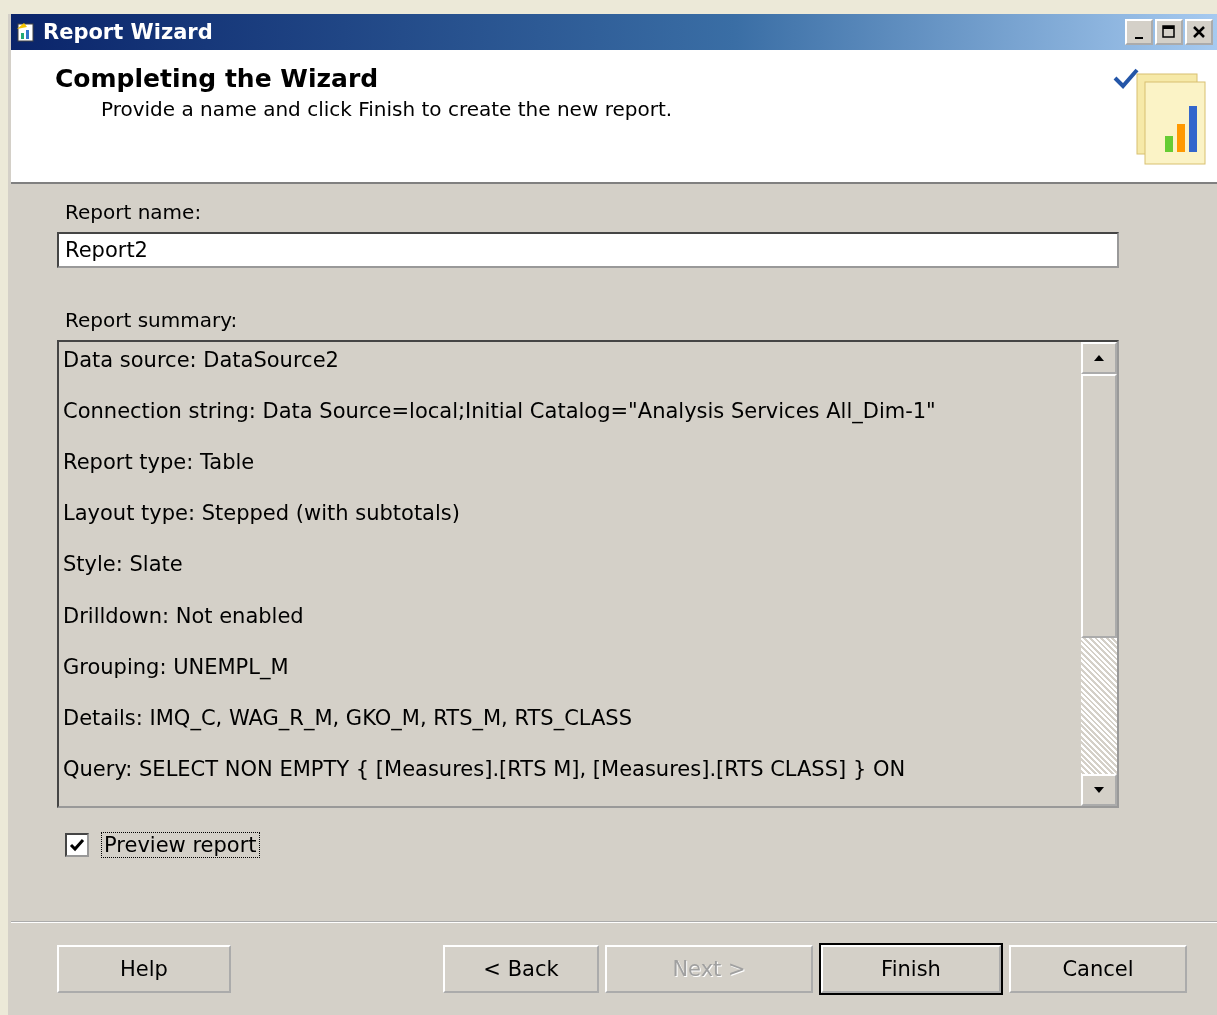  What do you see at coordinates (911, 969) in the screenshot?
I see `wizard-button: Finish` at bounding box center [911, 969].